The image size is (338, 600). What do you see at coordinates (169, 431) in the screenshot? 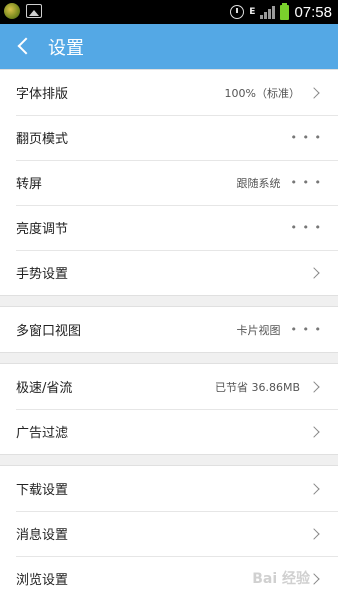
I see `settings-row: 广告过滤` at bounding box center [169, 431].